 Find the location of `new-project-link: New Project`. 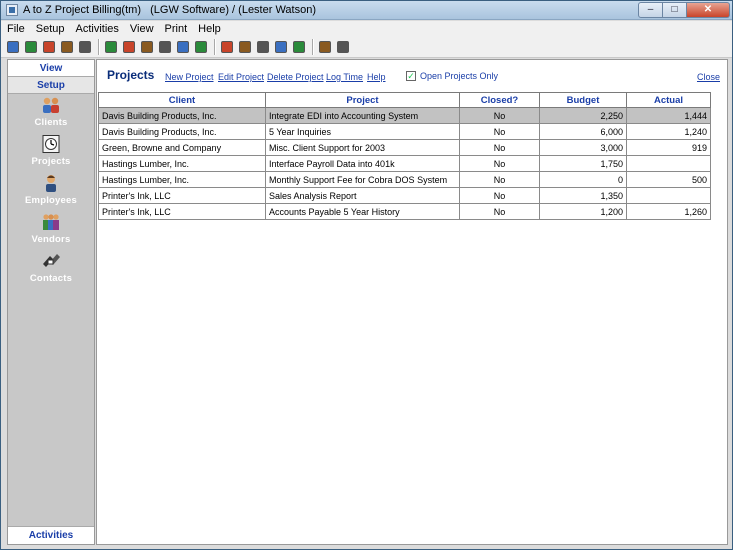

new-project-link: New Project is located at coordinates (189, 77).